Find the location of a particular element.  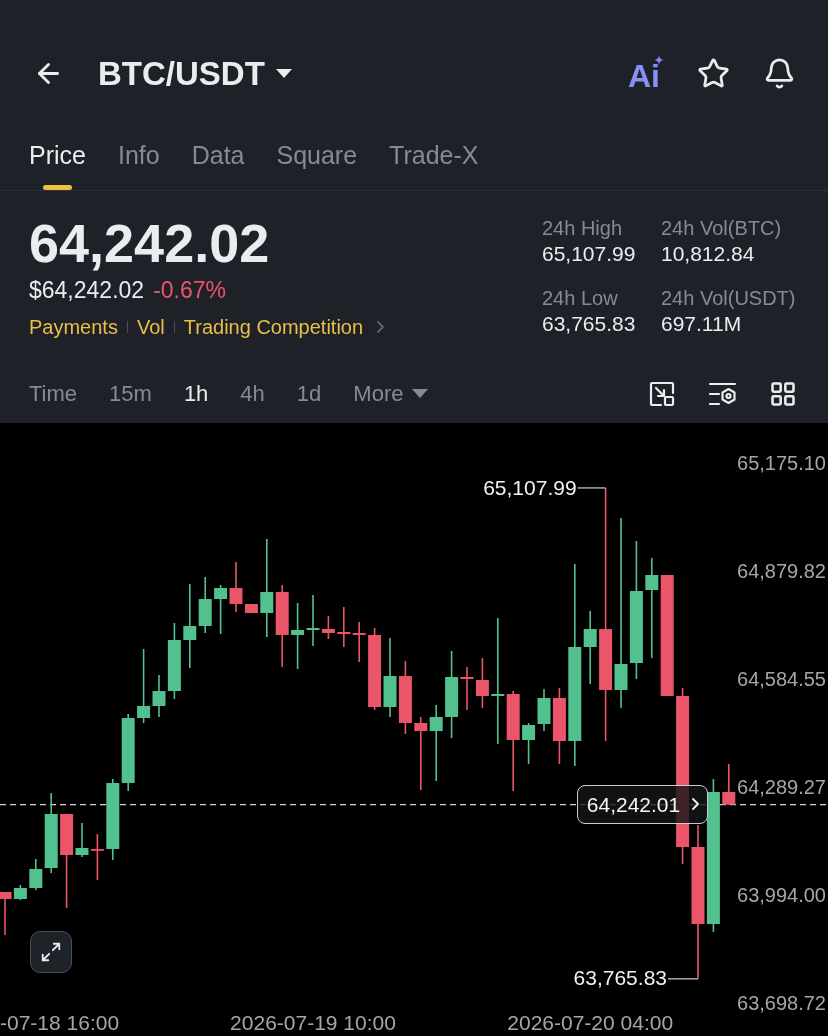

price-axis-label: 64,289.27 is located at coordinates (781, 787).